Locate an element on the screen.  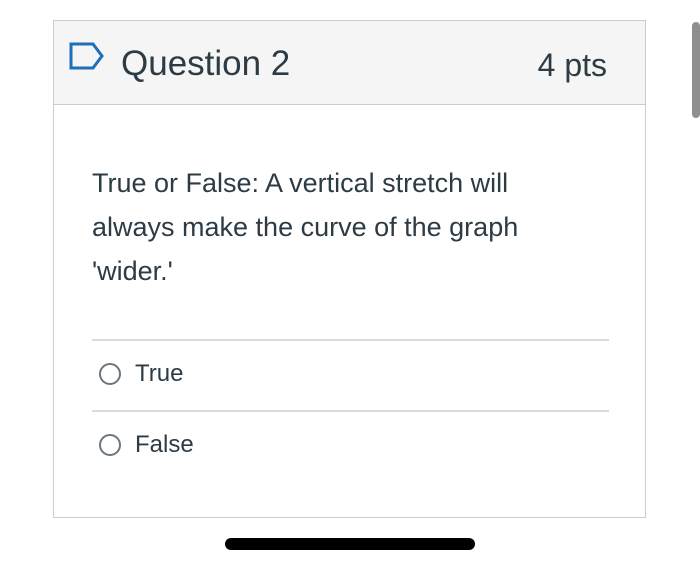
answer-label-true: True is located at coordinates (159, 373).